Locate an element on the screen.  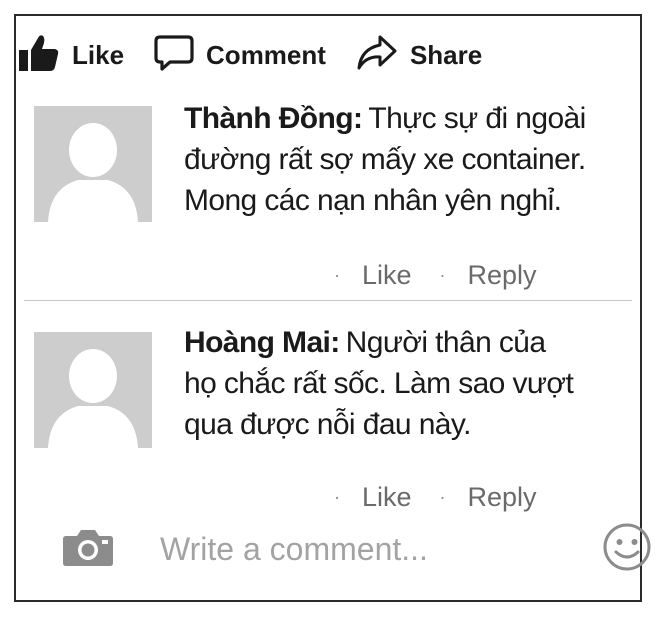
comment-line: Thực sự đi ngoài is located at coordinates (477, 118).